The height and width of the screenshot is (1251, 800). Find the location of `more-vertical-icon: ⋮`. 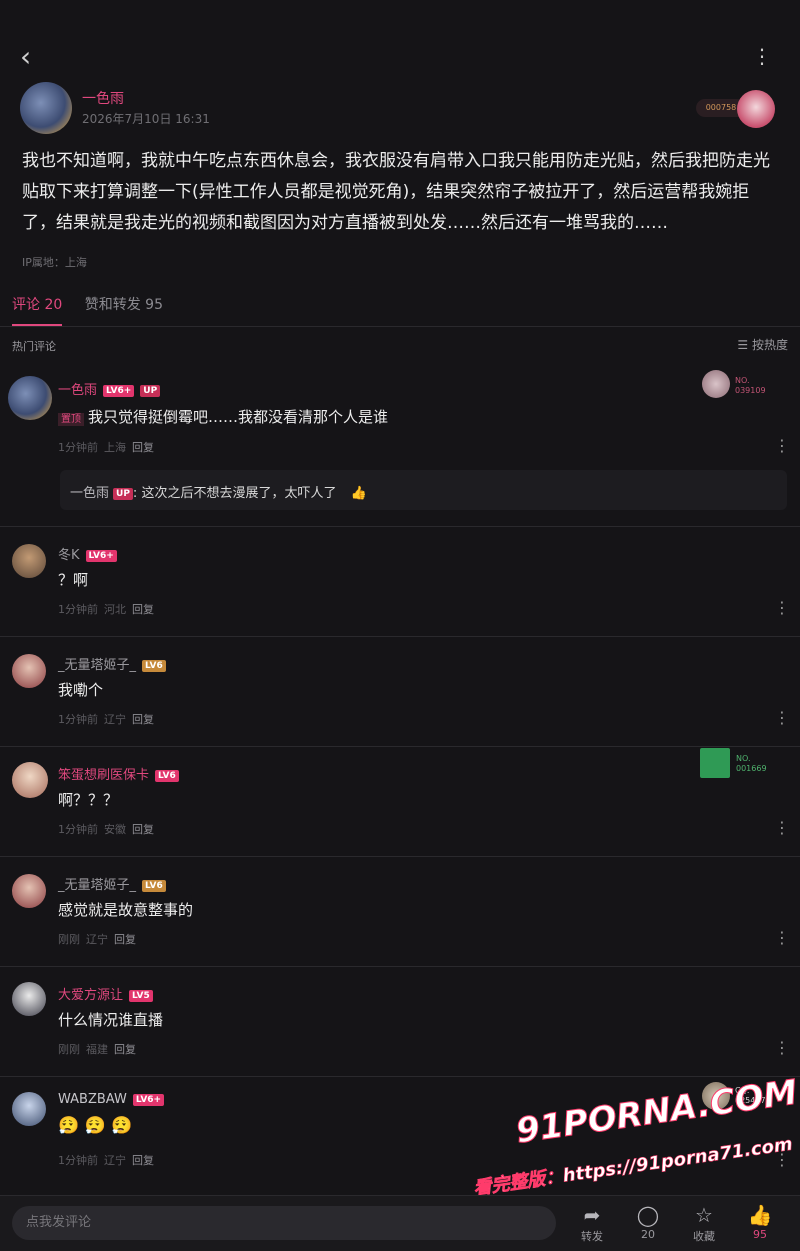

more-vertical-icon: ⋮ is located at coordinates (762, 56).